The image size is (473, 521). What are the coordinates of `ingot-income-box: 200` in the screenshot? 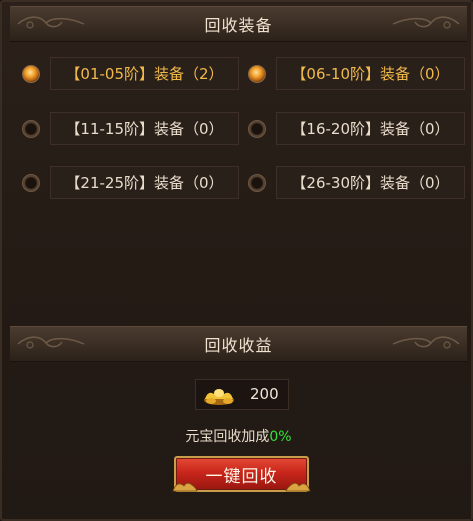 It's located at (242, 394).